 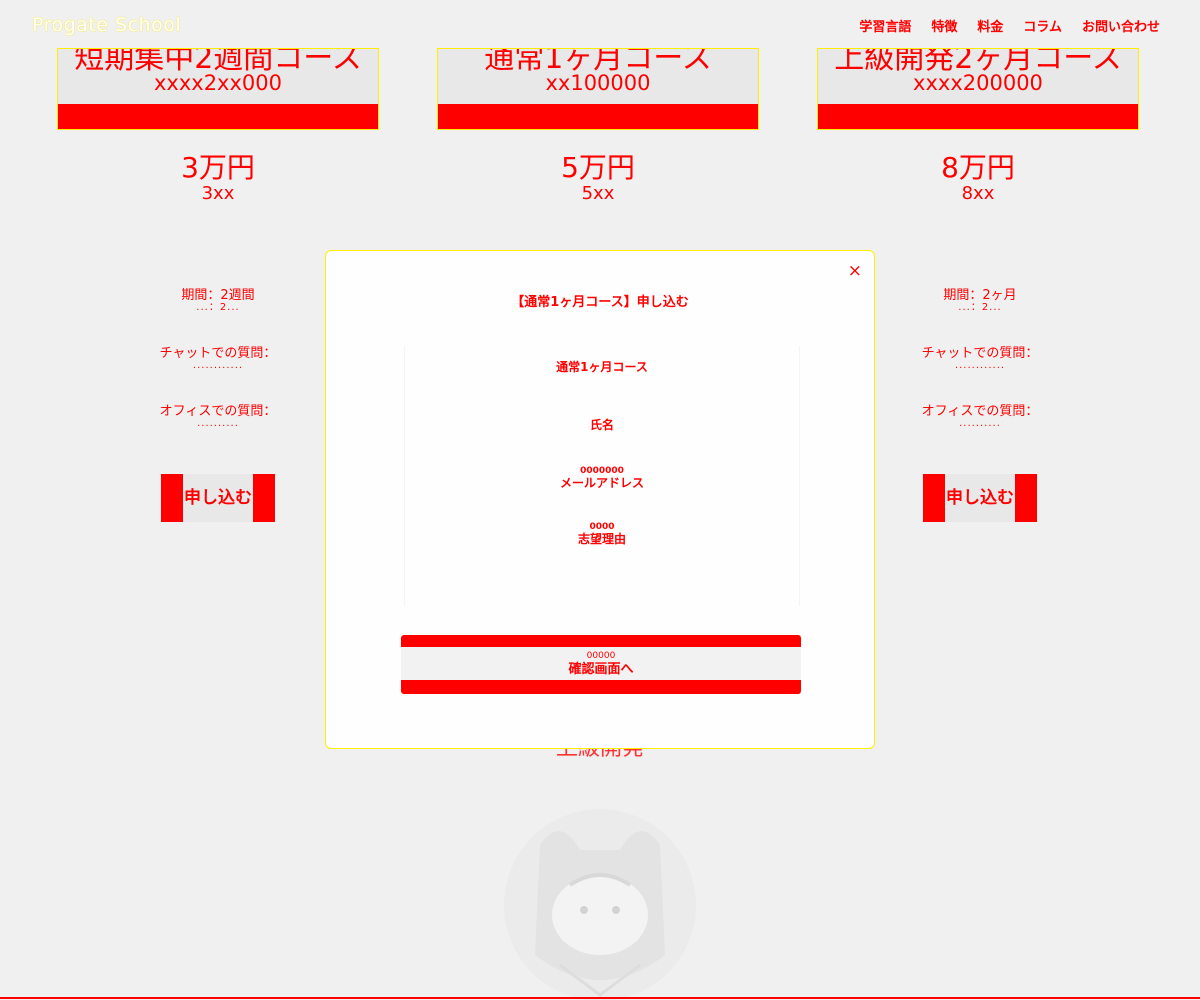 What do you see at coordinates (600, 302) in the screenshot?
I see `modal-title: 【通常1ヶ月コース】申し込む` at bounding box center [600, 302].